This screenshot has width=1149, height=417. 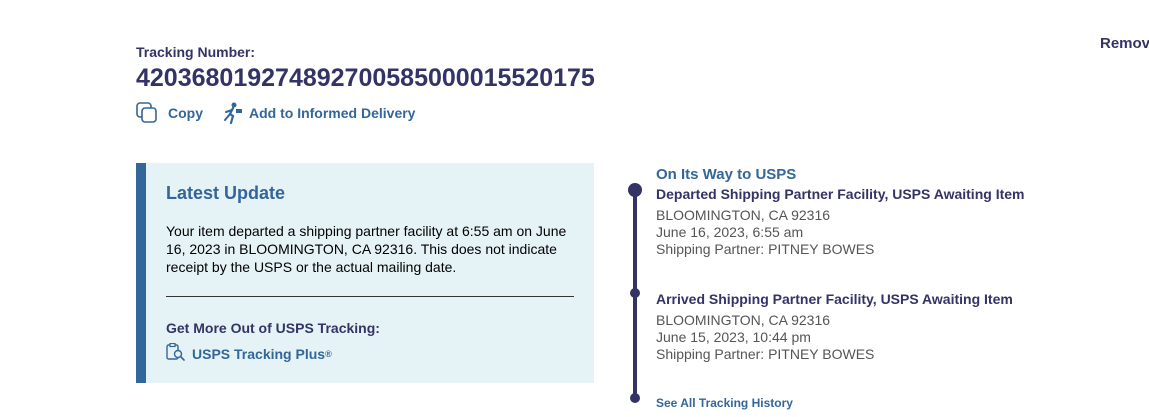 I want to click on tracking-plus-label: USPS Tracking Plus, so click(x=259, y=353).